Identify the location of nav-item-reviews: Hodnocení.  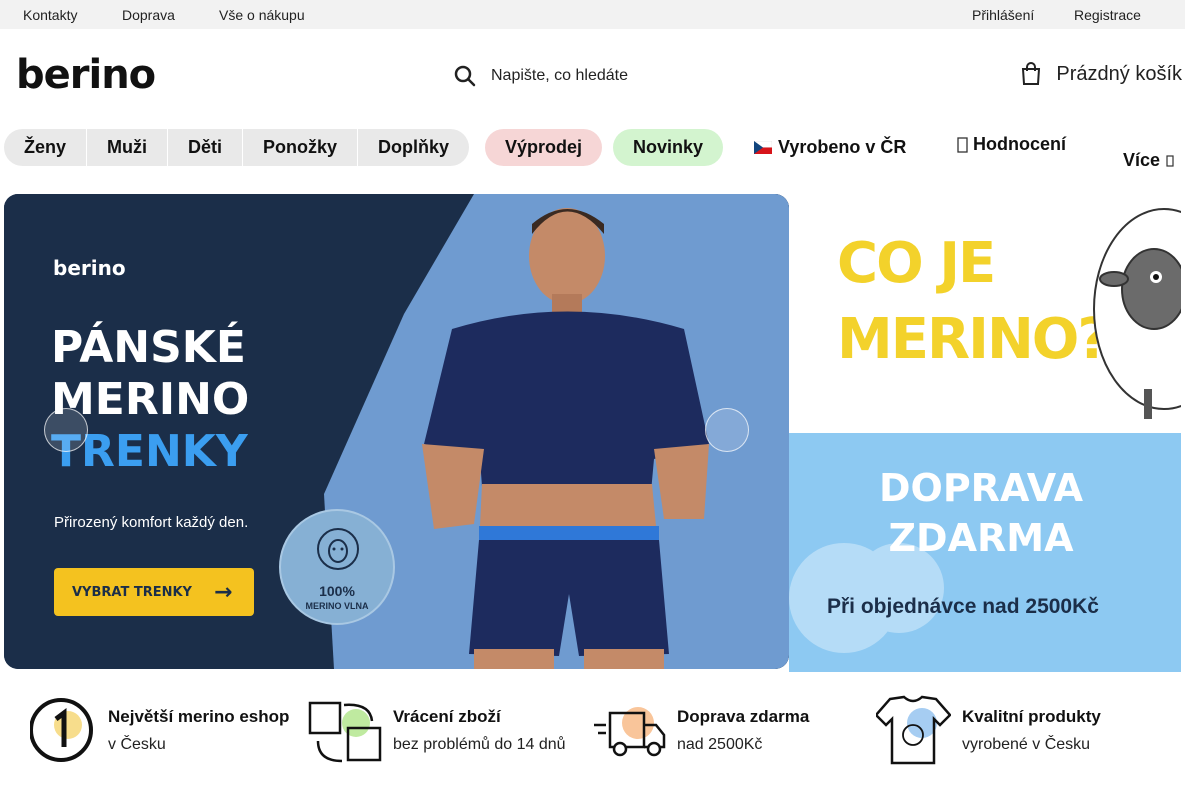
(1011, 144).